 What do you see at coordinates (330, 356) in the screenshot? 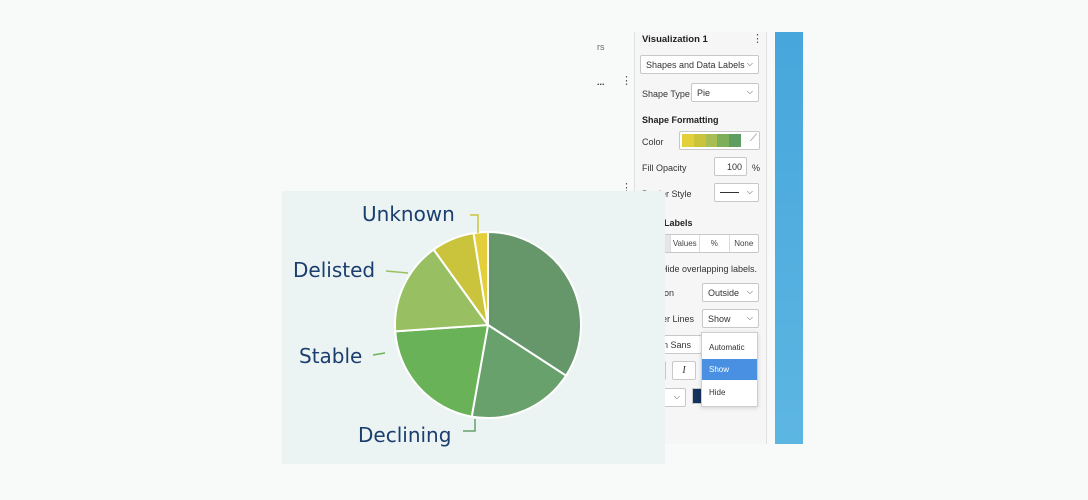
I see `slice-label: Stable` at bounding box center [330, 356].